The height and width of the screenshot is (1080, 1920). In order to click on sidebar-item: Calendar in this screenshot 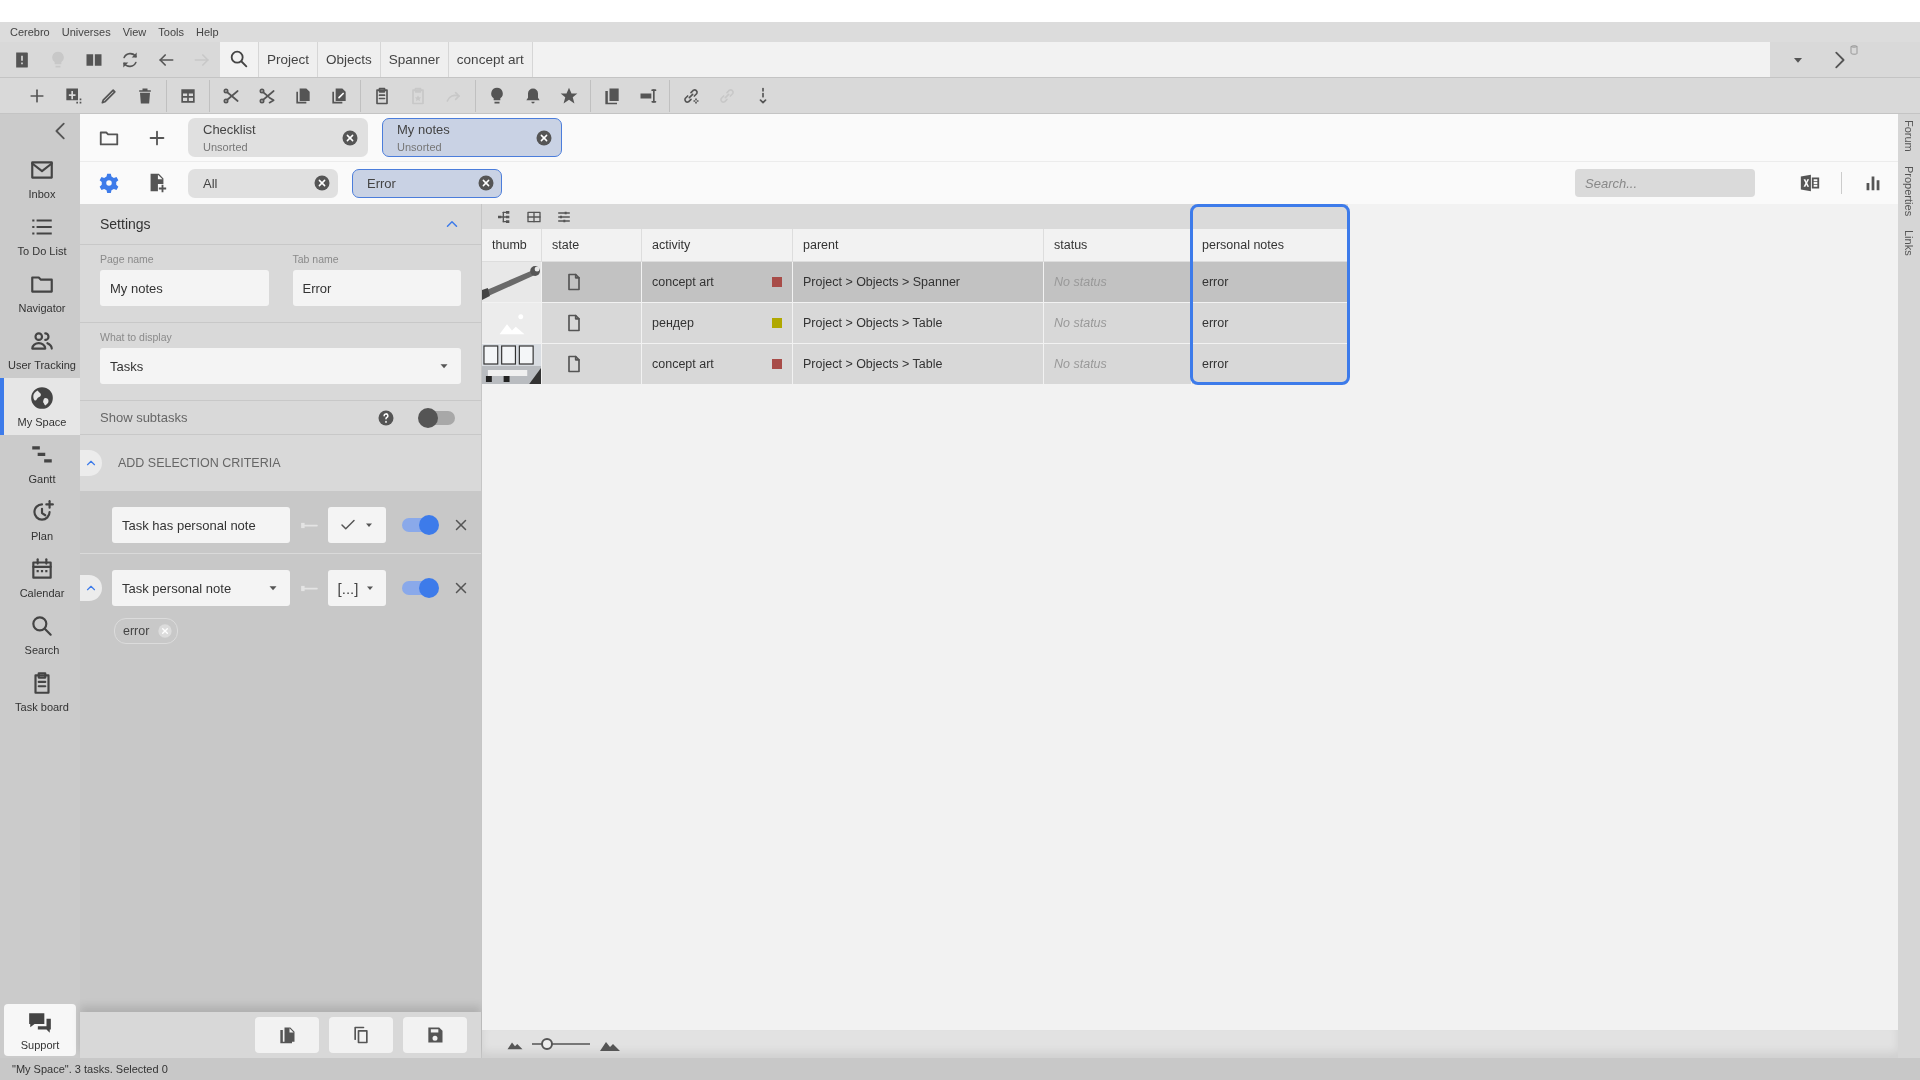, I will do `click(40, 577)`.